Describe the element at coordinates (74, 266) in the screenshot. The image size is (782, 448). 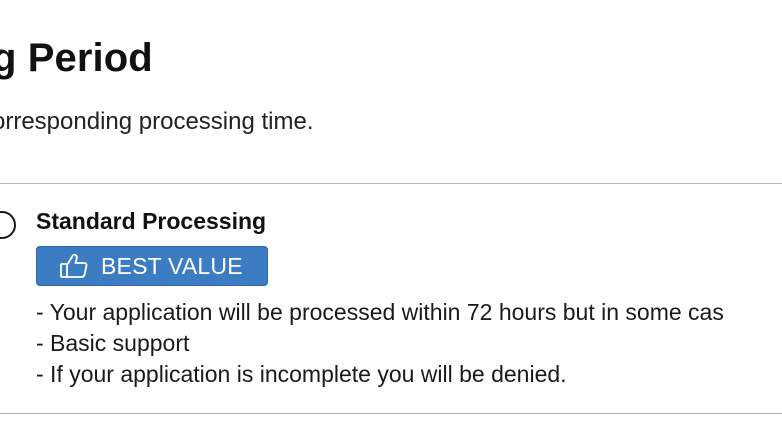
I see `thumbs-up-icon` at that location.